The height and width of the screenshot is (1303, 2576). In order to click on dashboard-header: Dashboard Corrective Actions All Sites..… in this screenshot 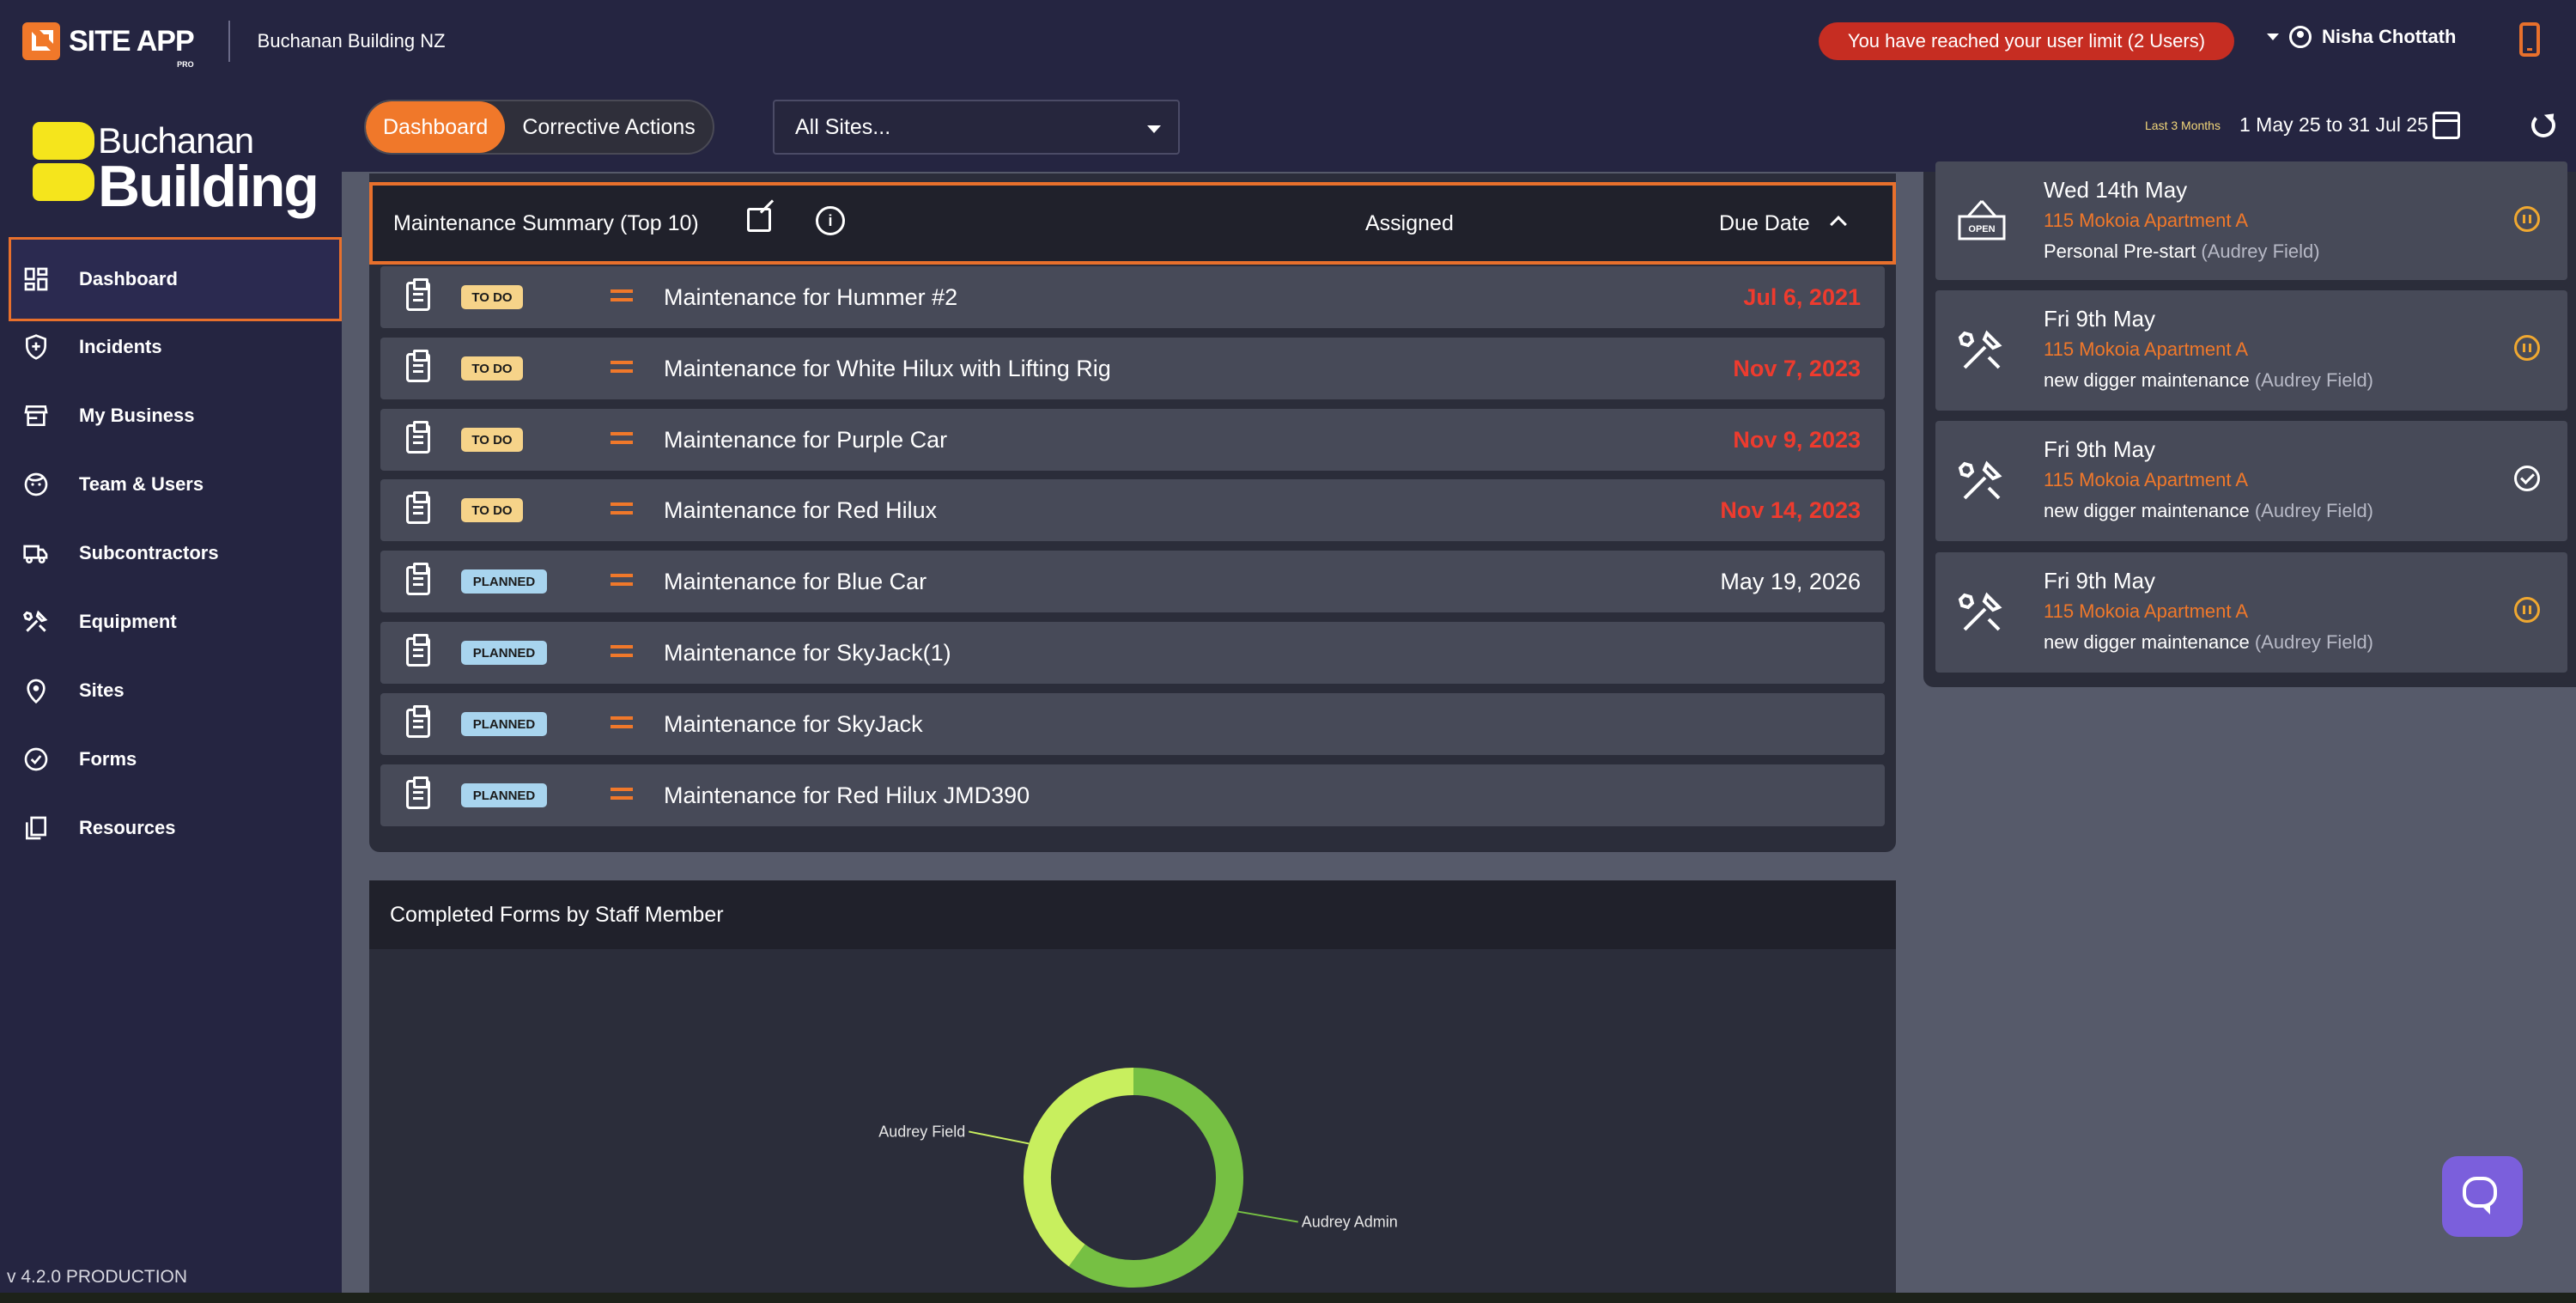, I will do `click(1459, 127)`.